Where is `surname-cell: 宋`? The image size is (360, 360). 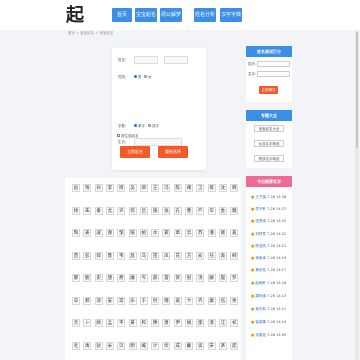 surname-cell: 宋 is located at coordinates (211, 345).